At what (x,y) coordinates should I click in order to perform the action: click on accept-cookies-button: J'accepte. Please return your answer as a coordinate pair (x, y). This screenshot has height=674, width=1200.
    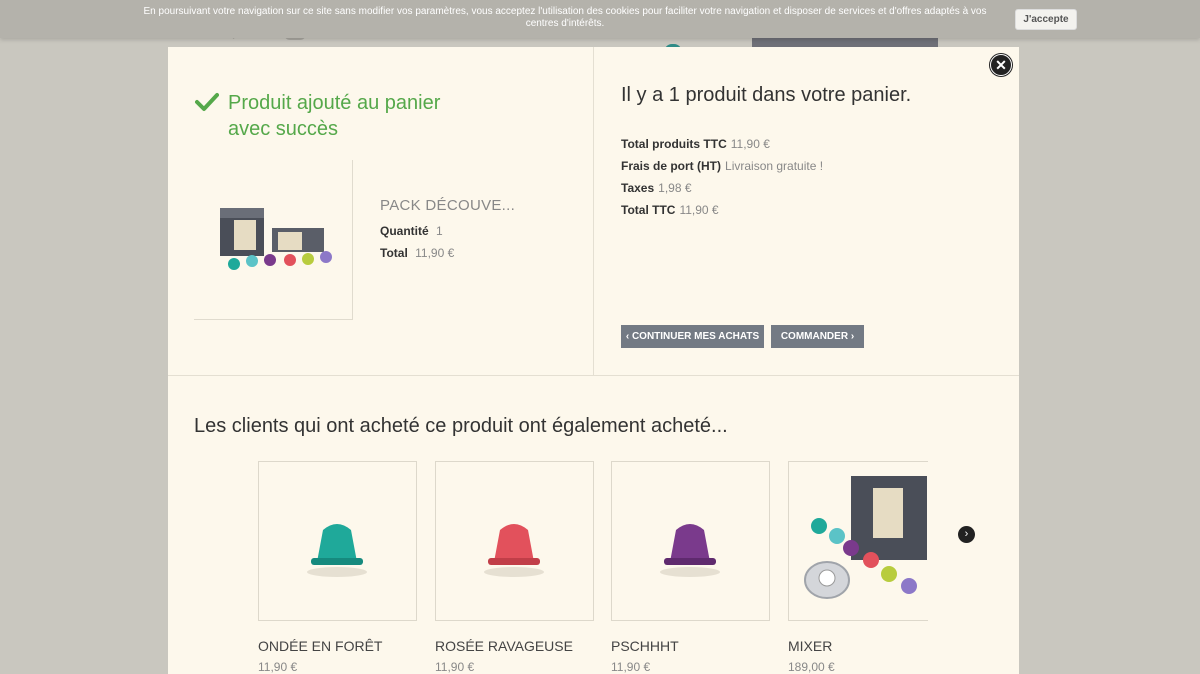
    Looking at the image, I should click on (1046, 19).